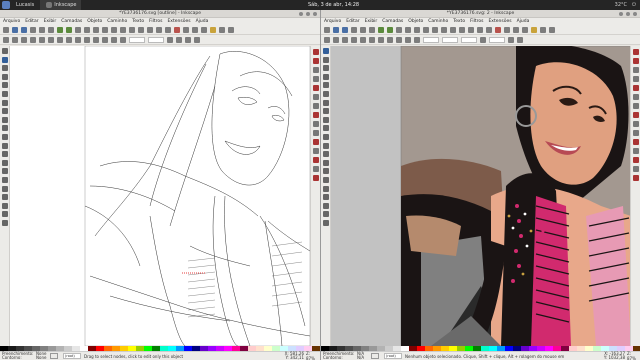 The width and height of the screenshot is (640, 360). I want to click on menu-caminho: Caminho, so click(438, 21).